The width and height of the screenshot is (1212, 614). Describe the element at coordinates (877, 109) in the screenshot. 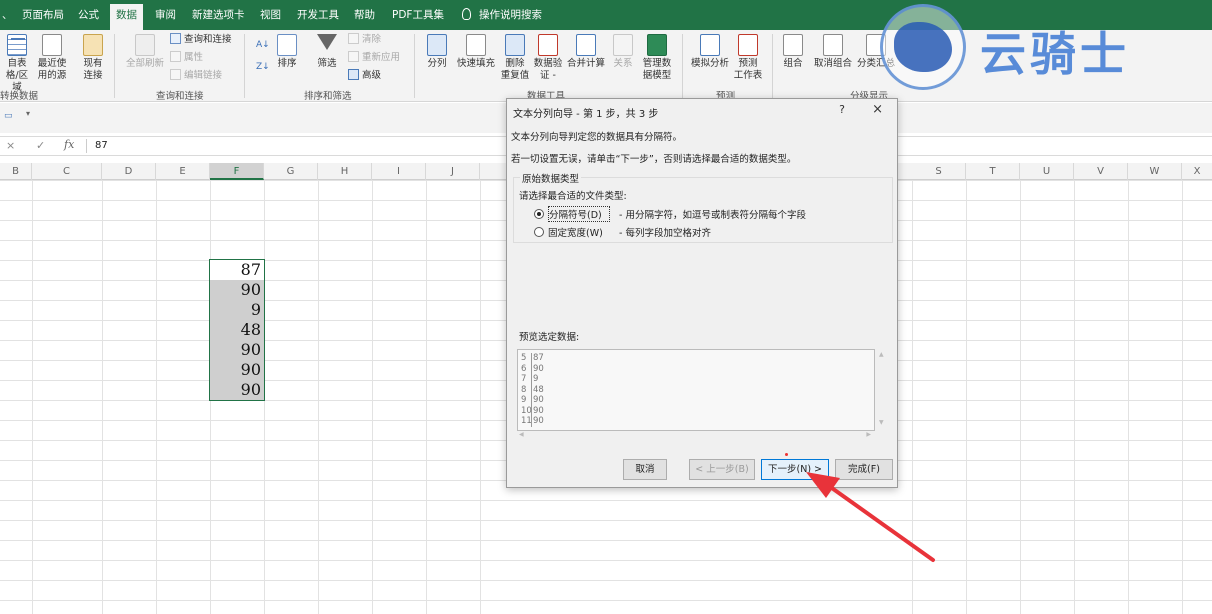

I see `close-icon: ×` at that location.